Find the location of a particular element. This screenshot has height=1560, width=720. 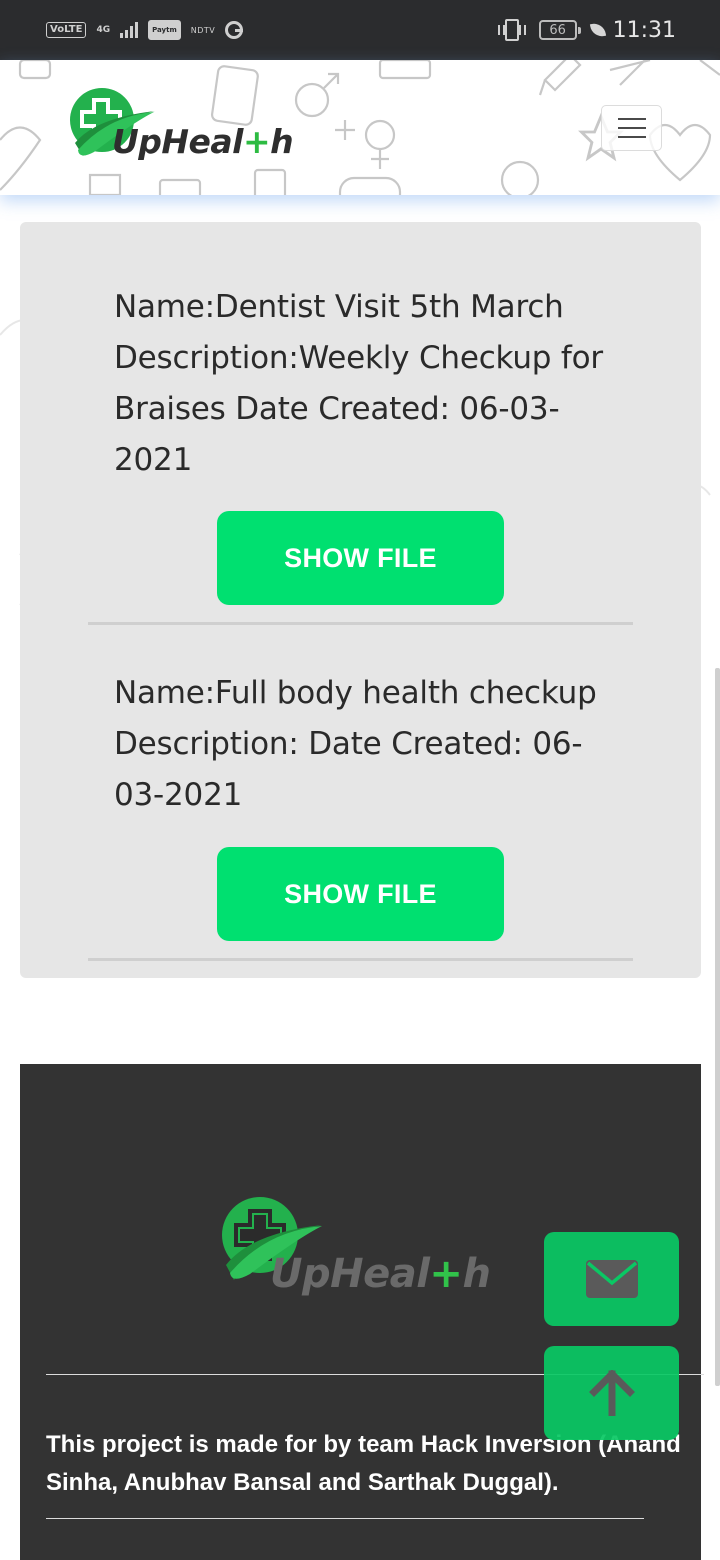

contact-mail-button is located at coordinates (611, 1279).